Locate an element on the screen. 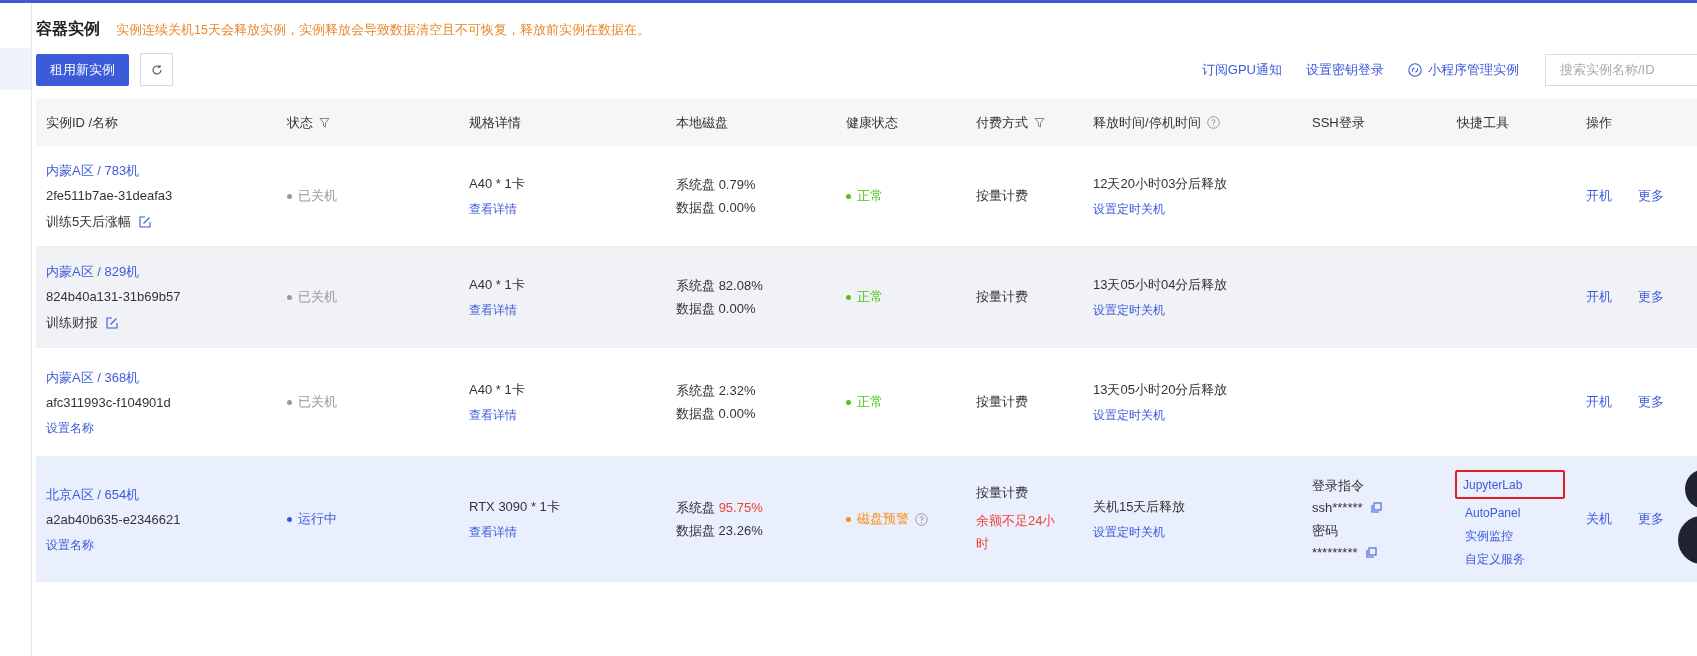 The width and height of the screenshot is (1697, 656). quick-tool-link: 实例监控 is located at coordinates (1485, 536).